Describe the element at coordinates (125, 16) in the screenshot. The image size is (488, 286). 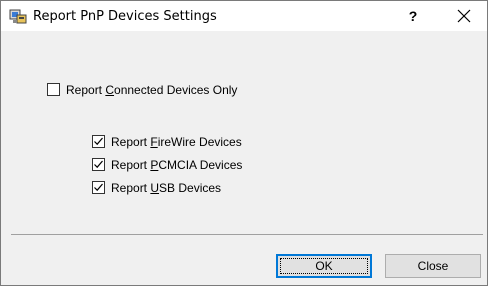
I see `window-title: Report PnP Devices Settings` at that location.